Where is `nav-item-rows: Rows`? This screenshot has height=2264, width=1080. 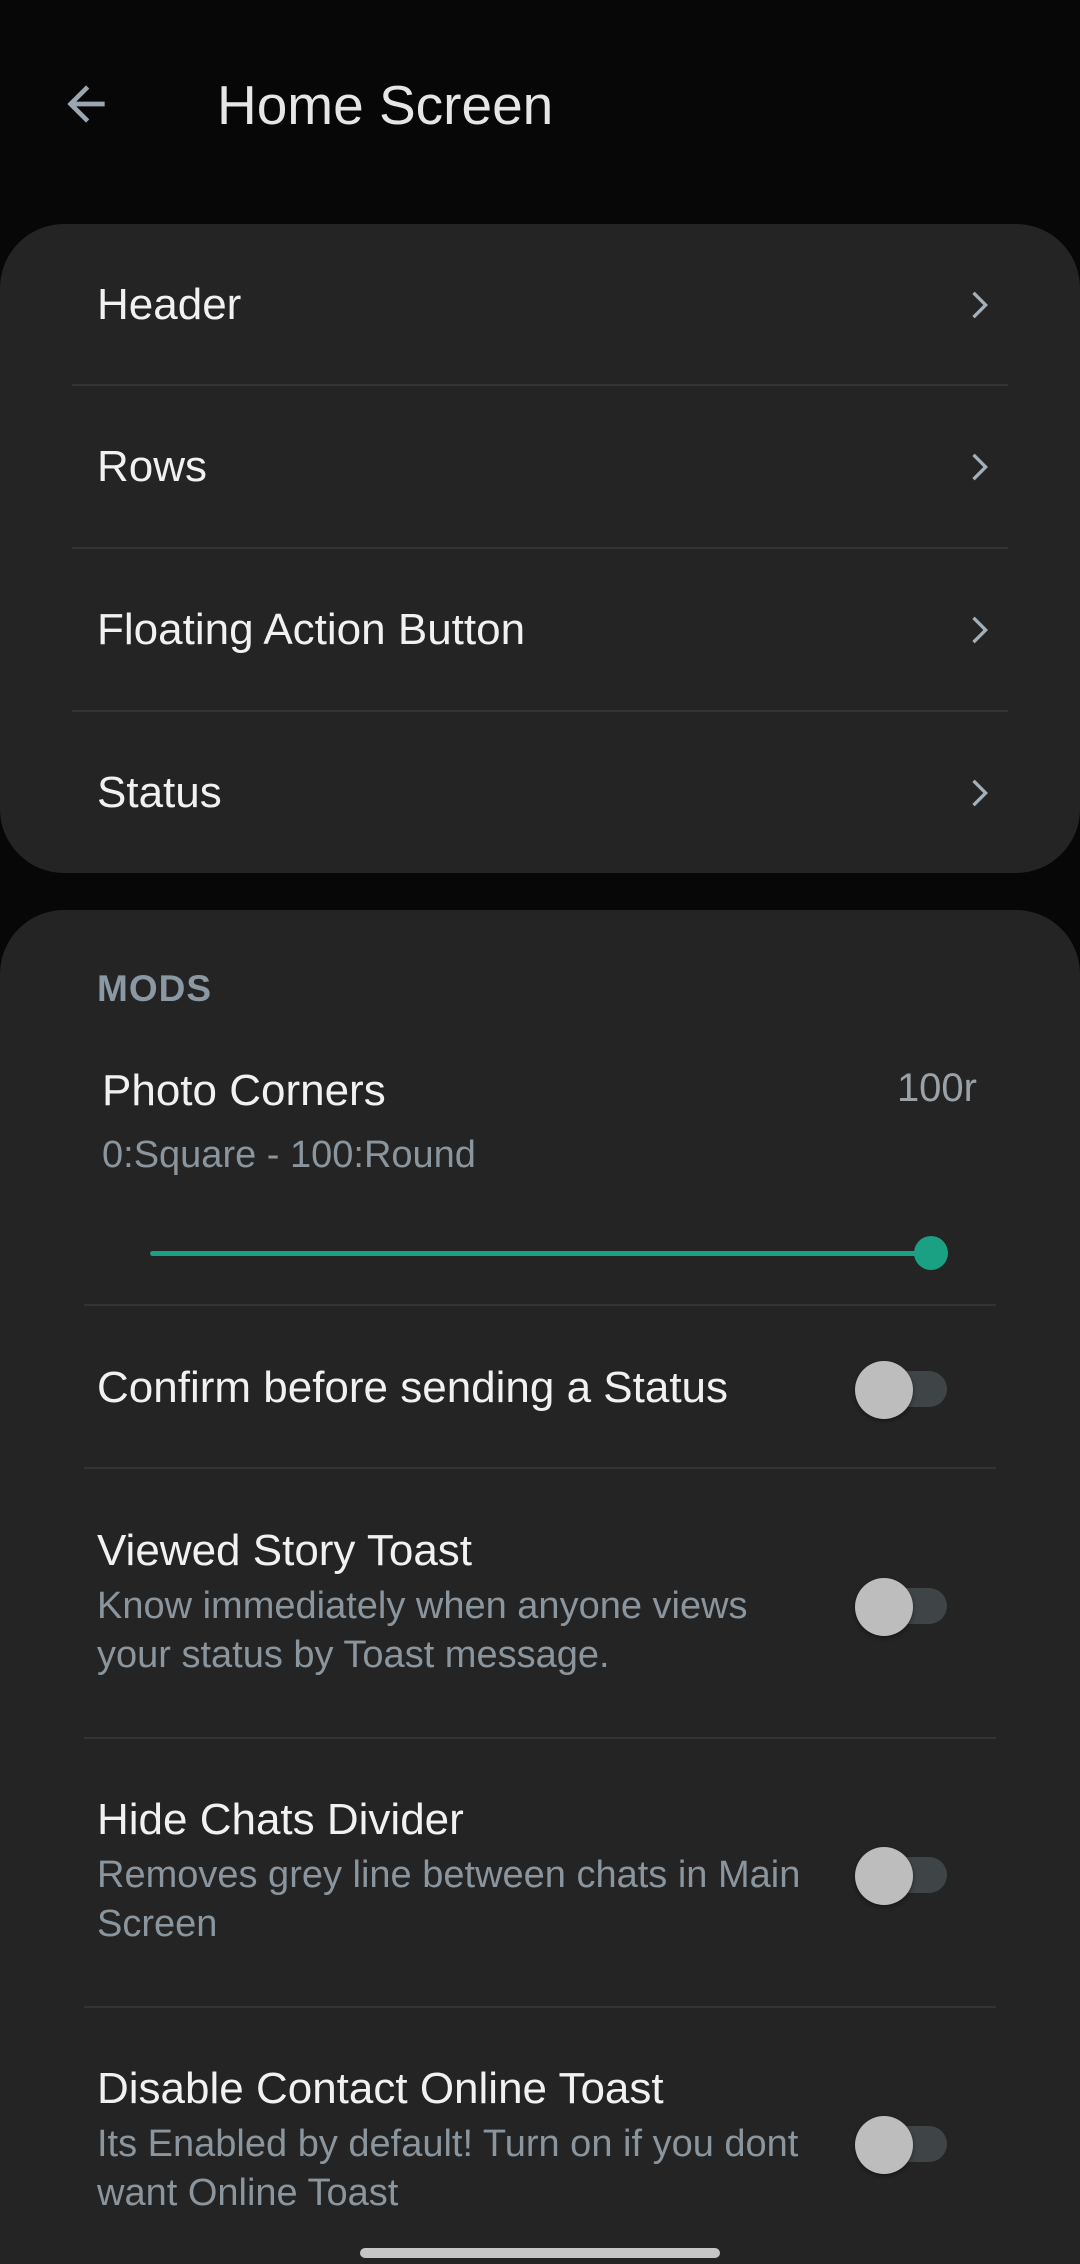
nav-item-rows: Rows is located at coordinates (540, 467).